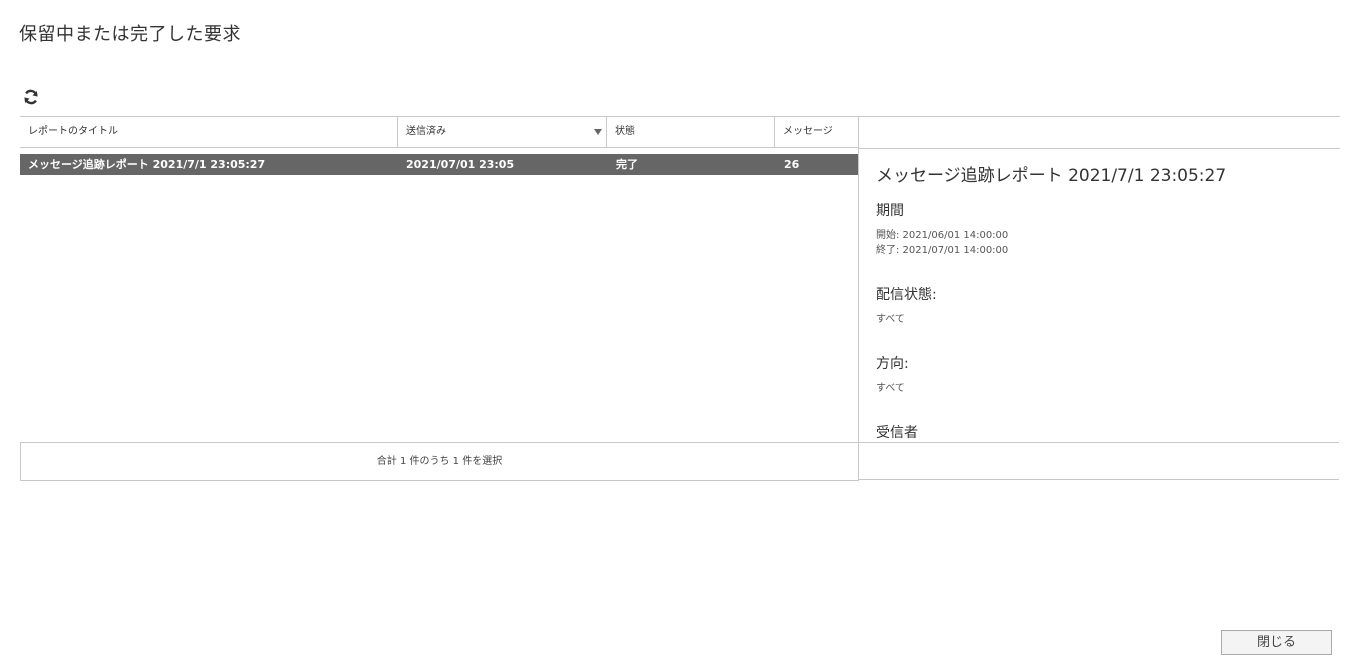 This screenshot has width=1346, height=665. Describe the element at coordinates (625, 131) in the screenshot. I see `column-header-status-label: 状態` at that location.